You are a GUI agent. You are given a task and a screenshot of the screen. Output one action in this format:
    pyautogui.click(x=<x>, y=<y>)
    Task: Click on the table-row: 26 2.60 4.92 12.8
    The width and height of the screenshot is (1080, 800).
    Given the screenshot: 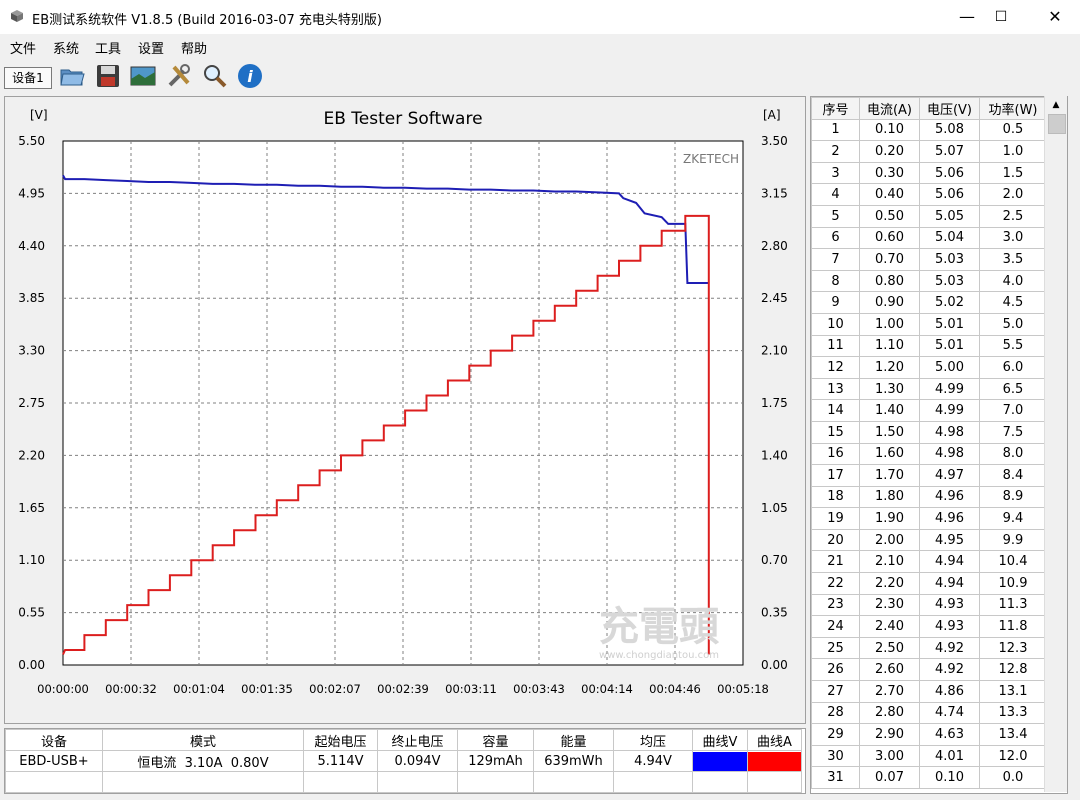 What is the action you would take?
    pyautogui.click(x=929, y=670)
    